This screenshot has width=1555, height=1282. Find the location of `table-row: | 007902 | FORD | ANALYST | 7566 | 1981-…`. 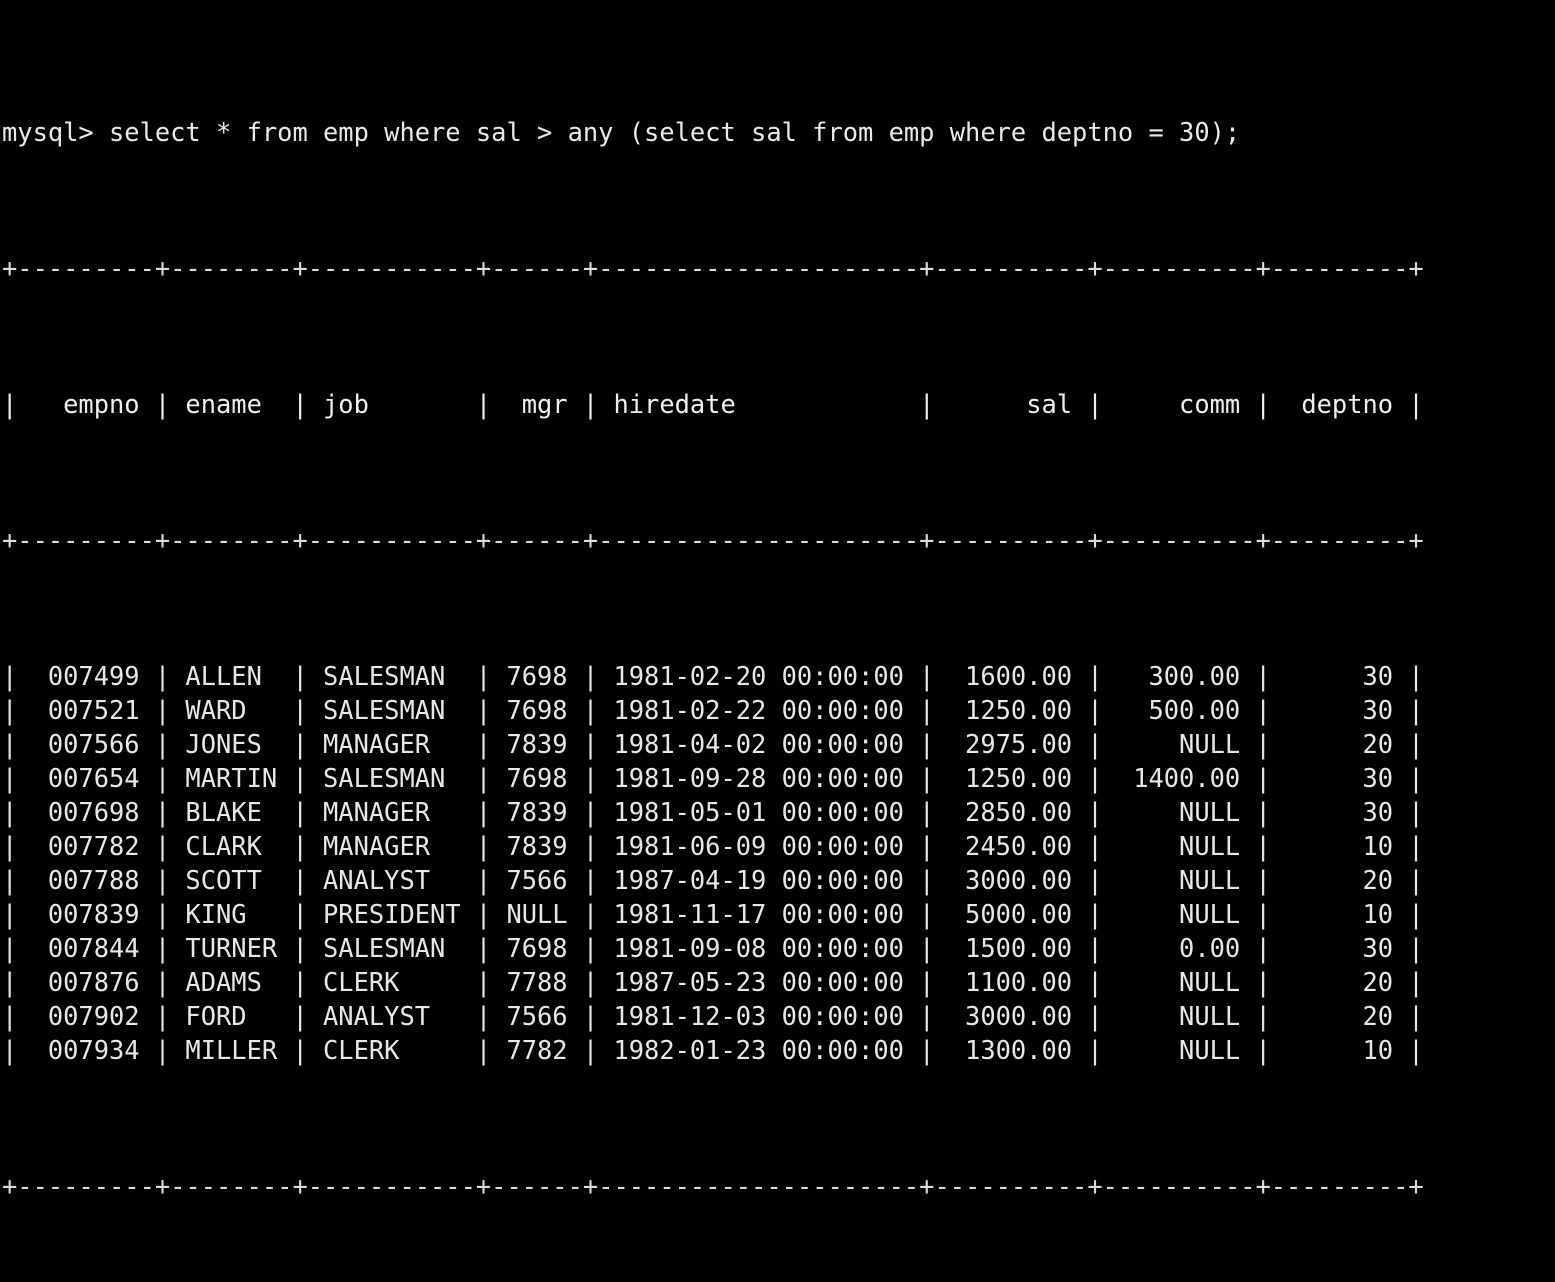

table-row: | 007902 | FORD | ANALYST | 7566 | 1981-… is located at coordinates (713, 1016).